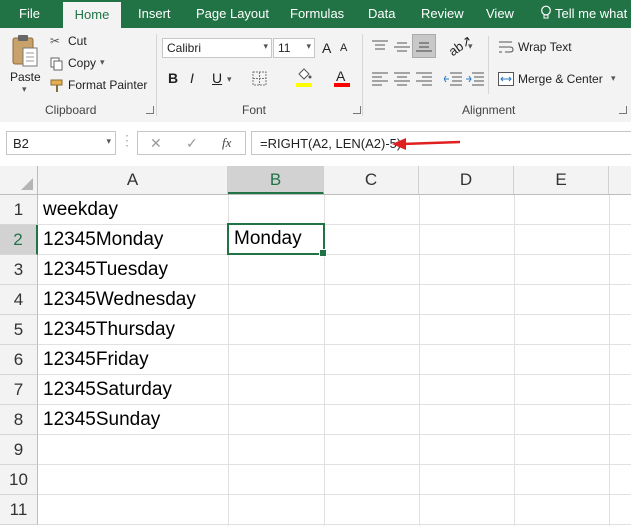 The height and width of the screenshot is (526, 631). Describe the element at coordinates (561, 180) in the screenshot. I see `column-header-e: E` at that location.